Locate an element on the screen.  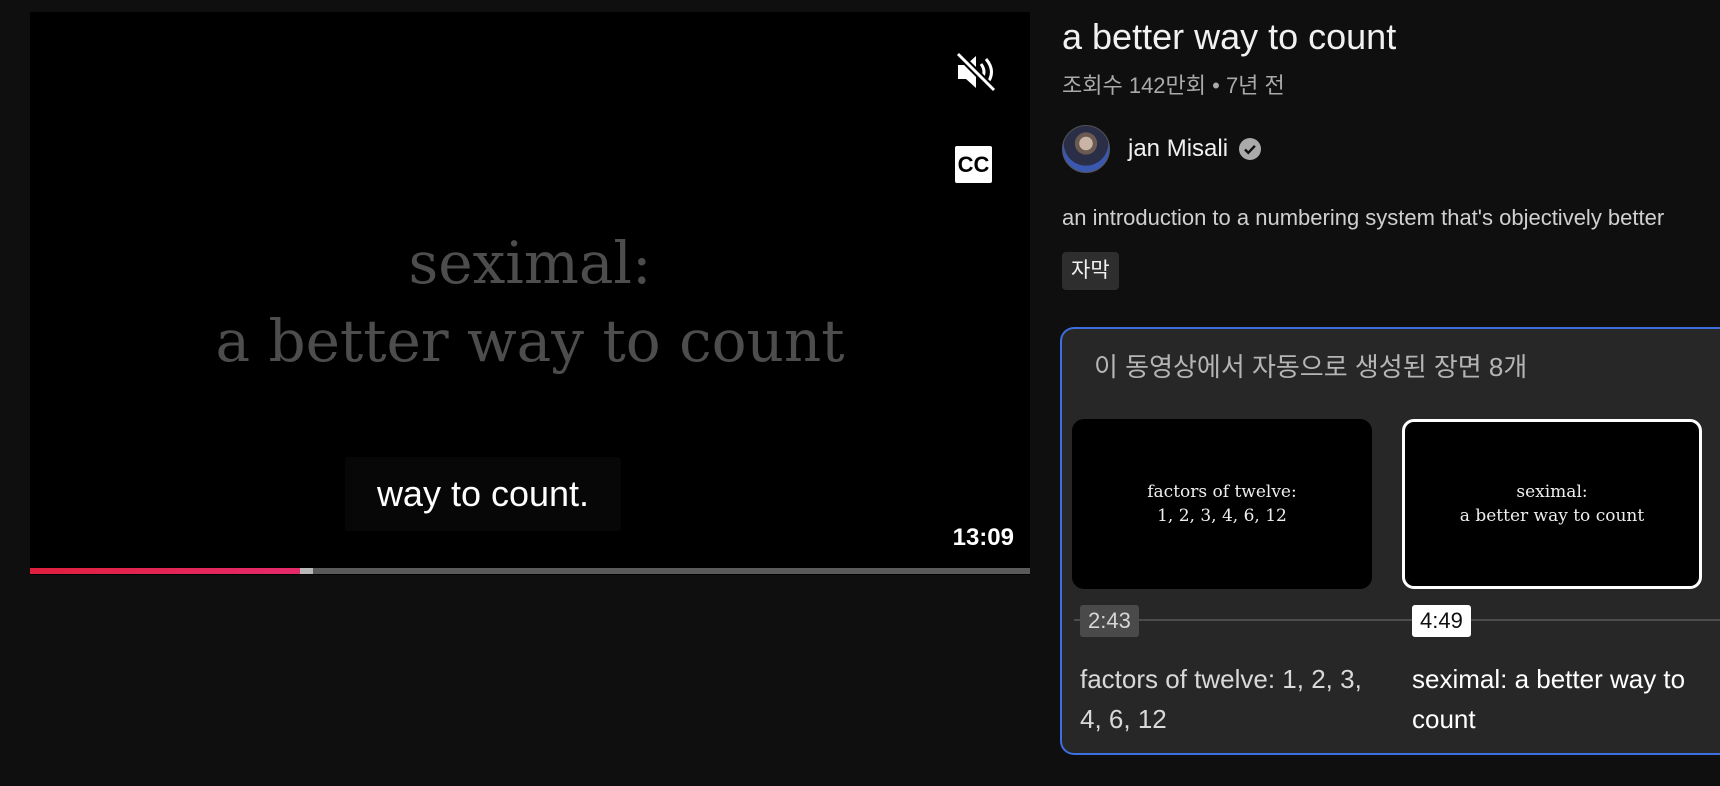
volume-muted-icon is located at coordinates (976, 72).